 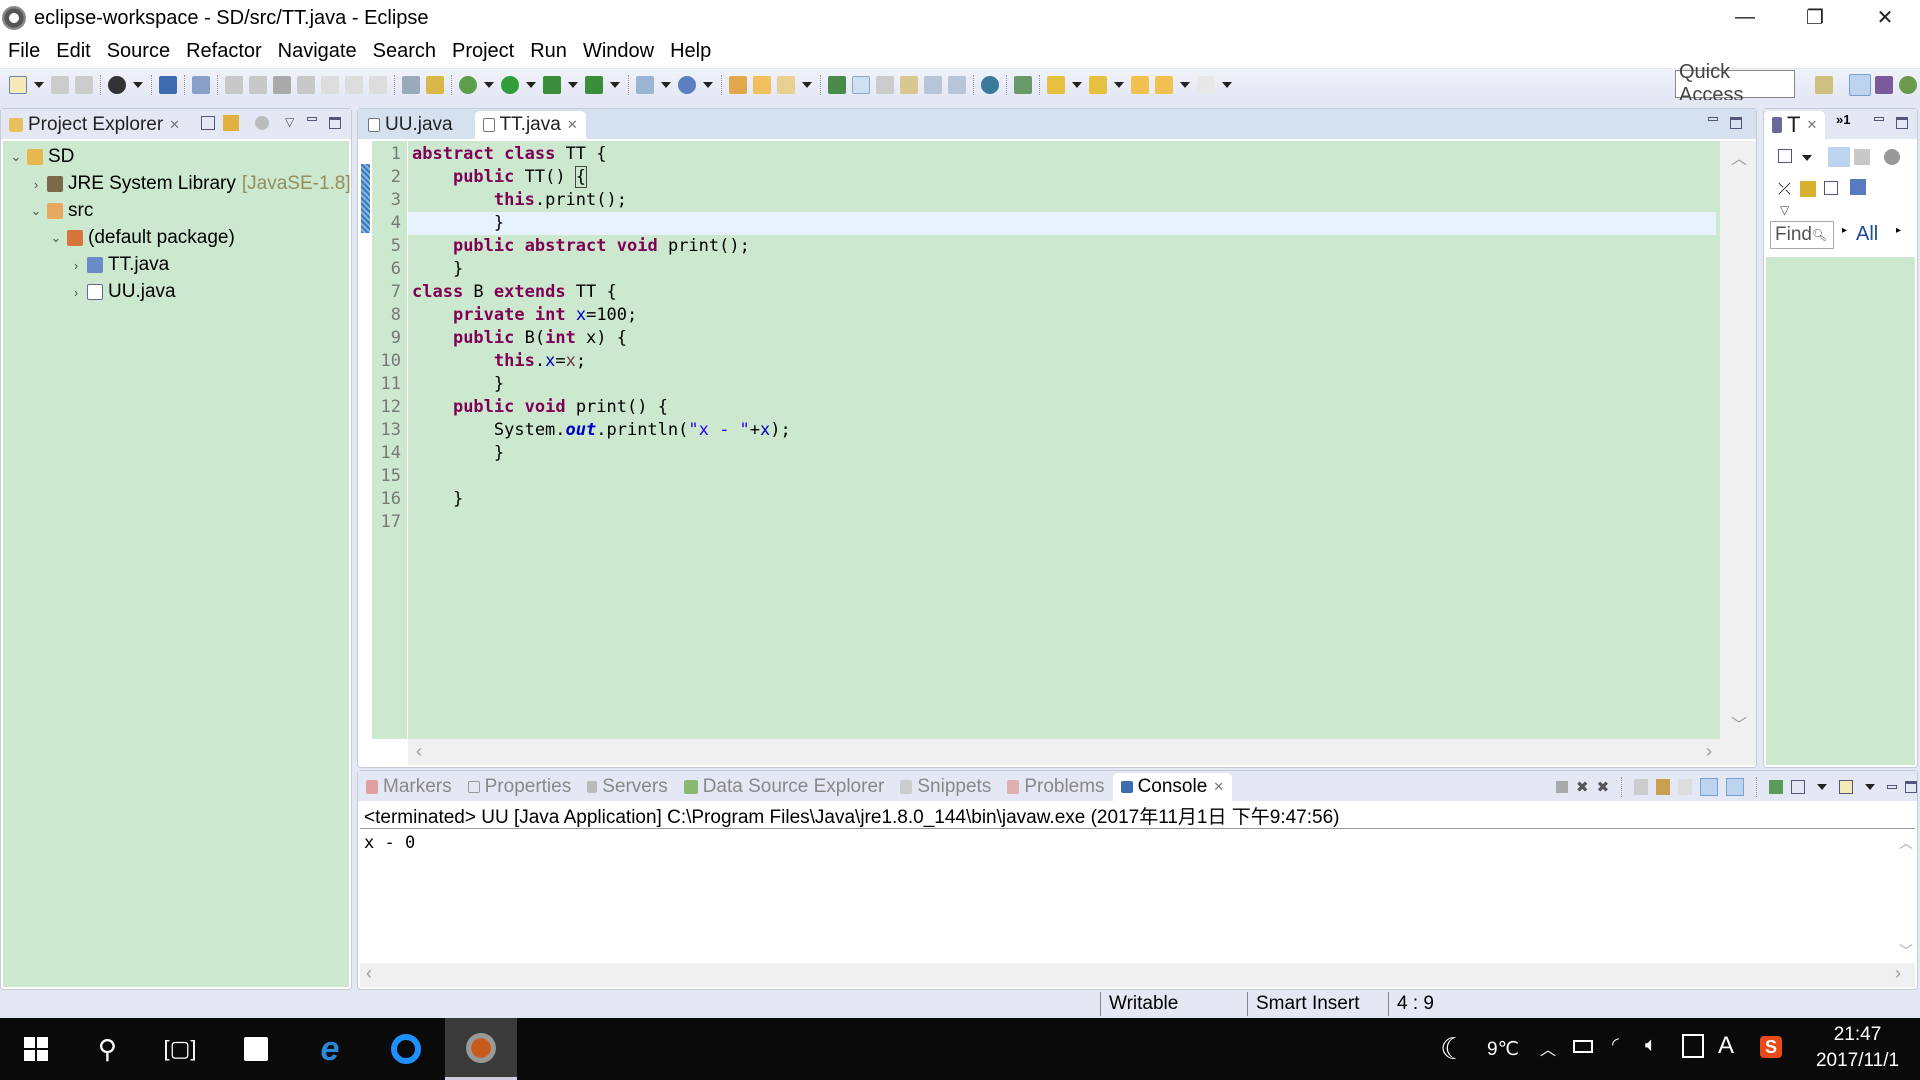 I want to click on run-tool-dropdown-icon, so click(x=573, y=84).